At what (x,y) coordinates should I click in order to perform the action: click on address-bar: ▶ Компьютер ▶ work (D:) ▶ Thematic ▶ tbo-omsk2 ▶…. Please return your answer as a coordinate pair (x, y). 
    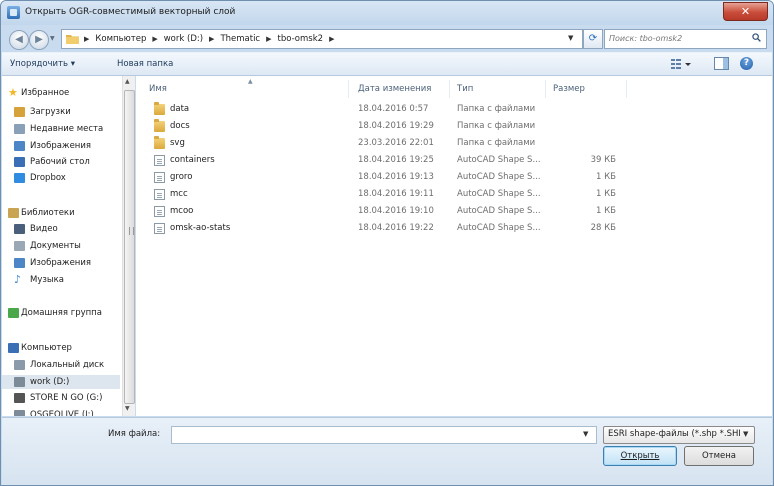
    Looking at the image, I should click on (322, 39).